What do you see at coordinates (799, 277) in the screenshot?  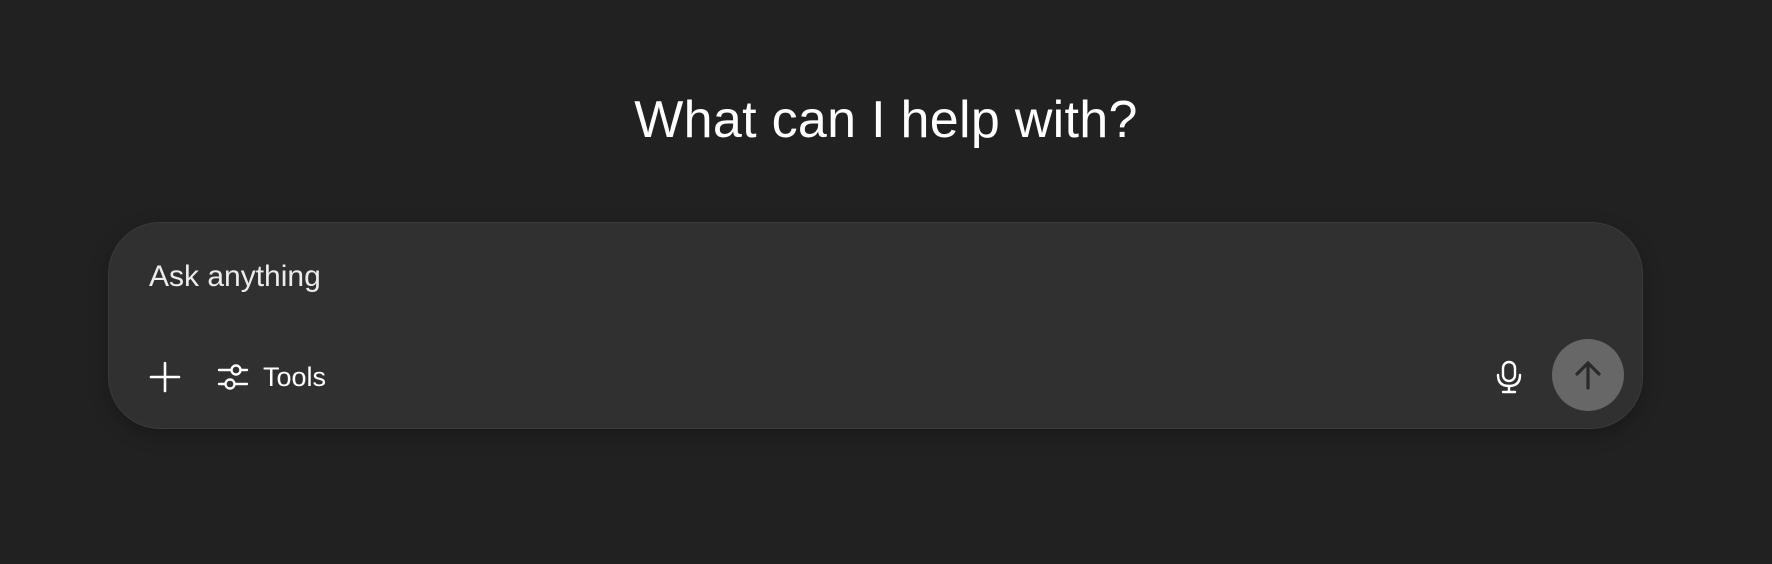 I see `prompt-input` at bounding box center [799, 277].